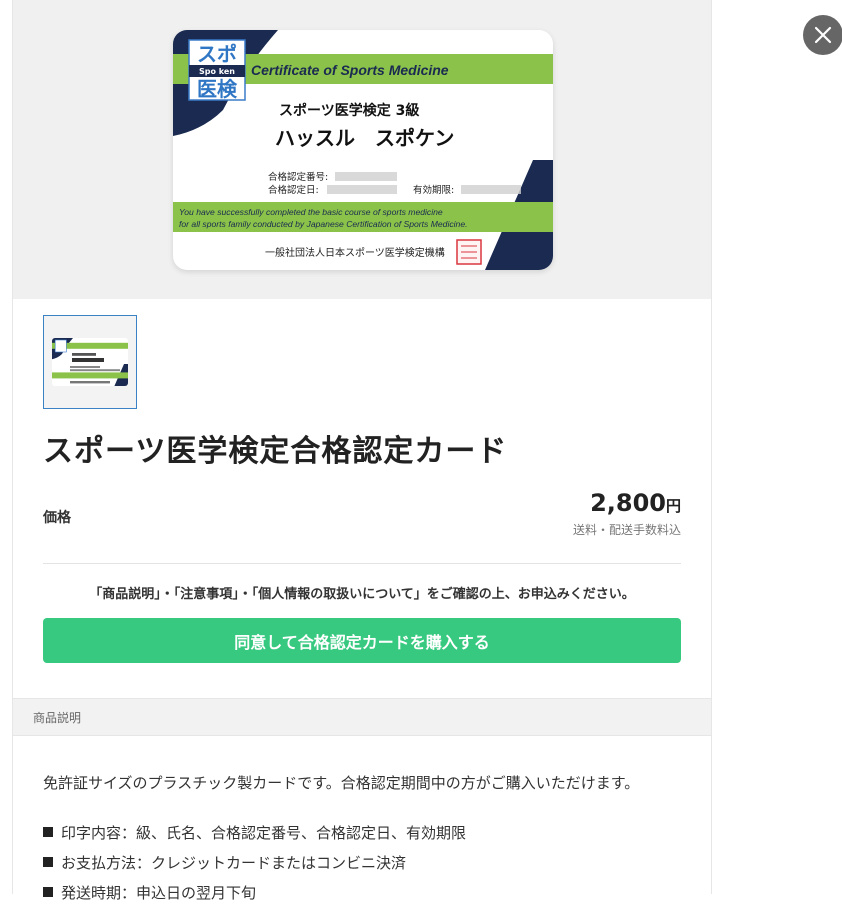  I want to click on card-grade: スポーツ医学検定 3級, so click(349, 110).